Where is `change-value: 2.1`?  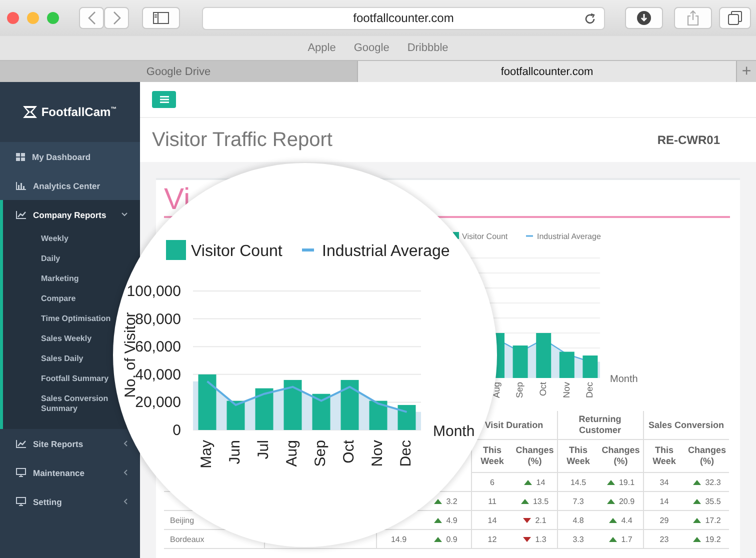 change-value: 2.1 is located at coordinates (540, 520).